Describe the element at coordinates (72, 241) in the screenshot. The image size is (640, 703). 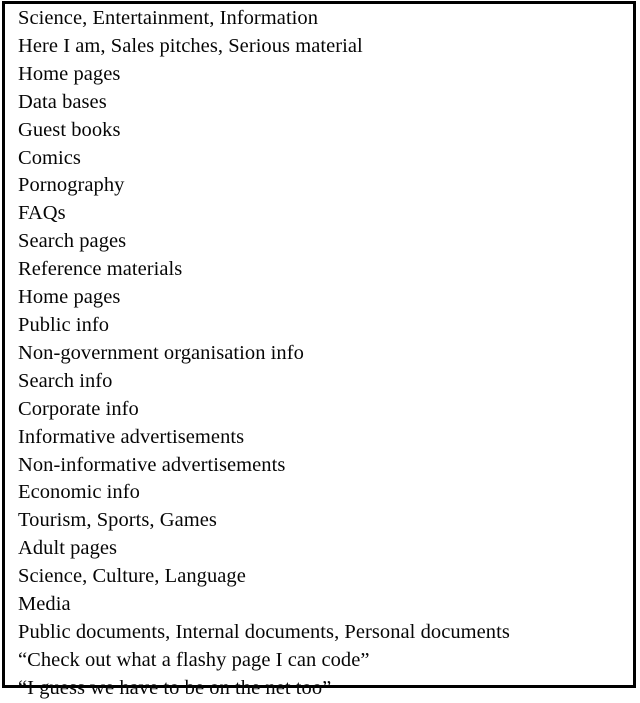
I see `table-row: Search pages` at that location.